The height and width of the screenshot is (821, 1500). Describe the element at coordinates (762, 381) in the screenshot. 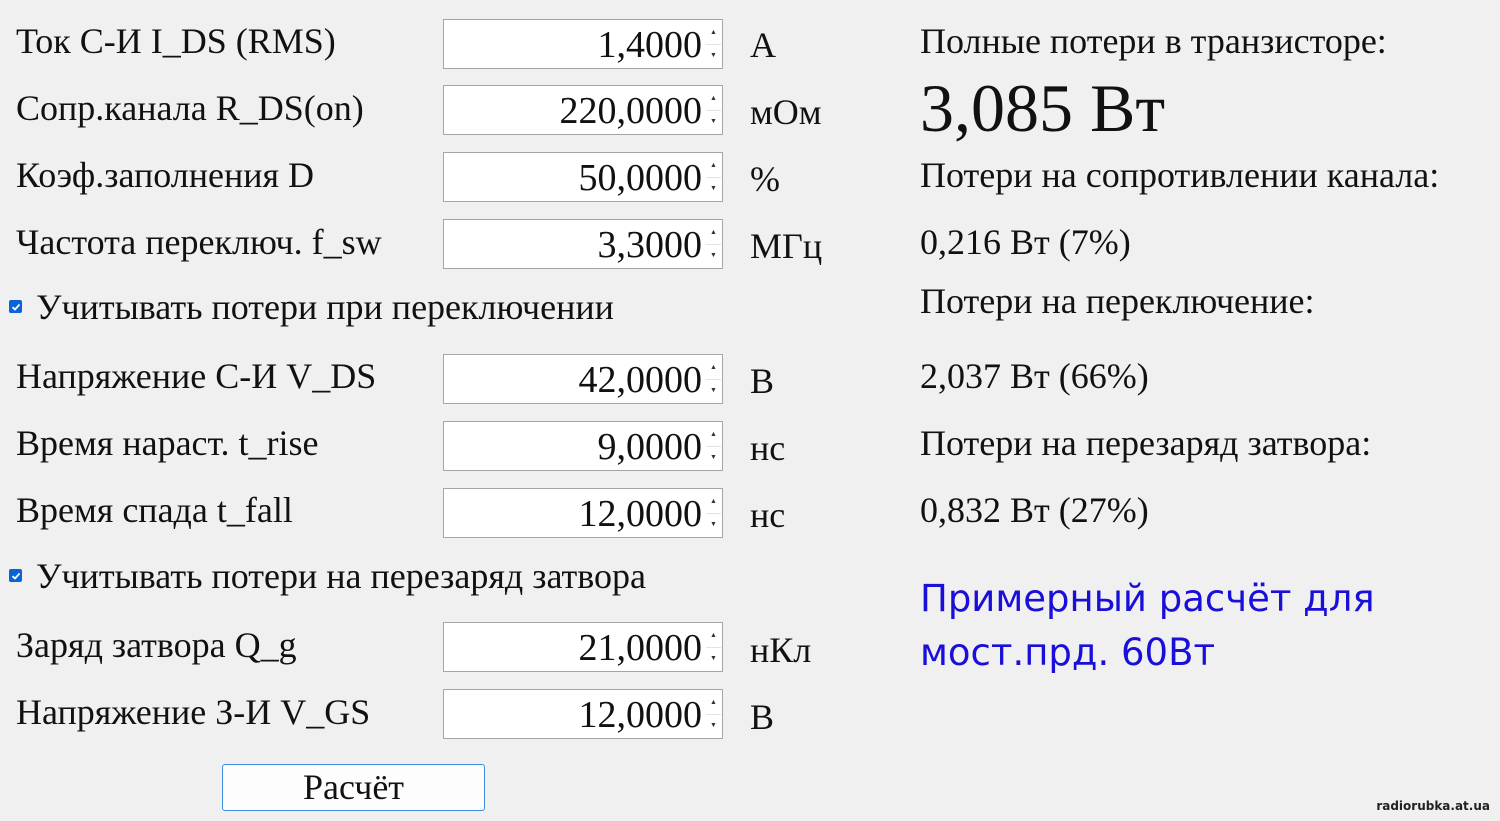

I see `vds-unit: В` at that location.